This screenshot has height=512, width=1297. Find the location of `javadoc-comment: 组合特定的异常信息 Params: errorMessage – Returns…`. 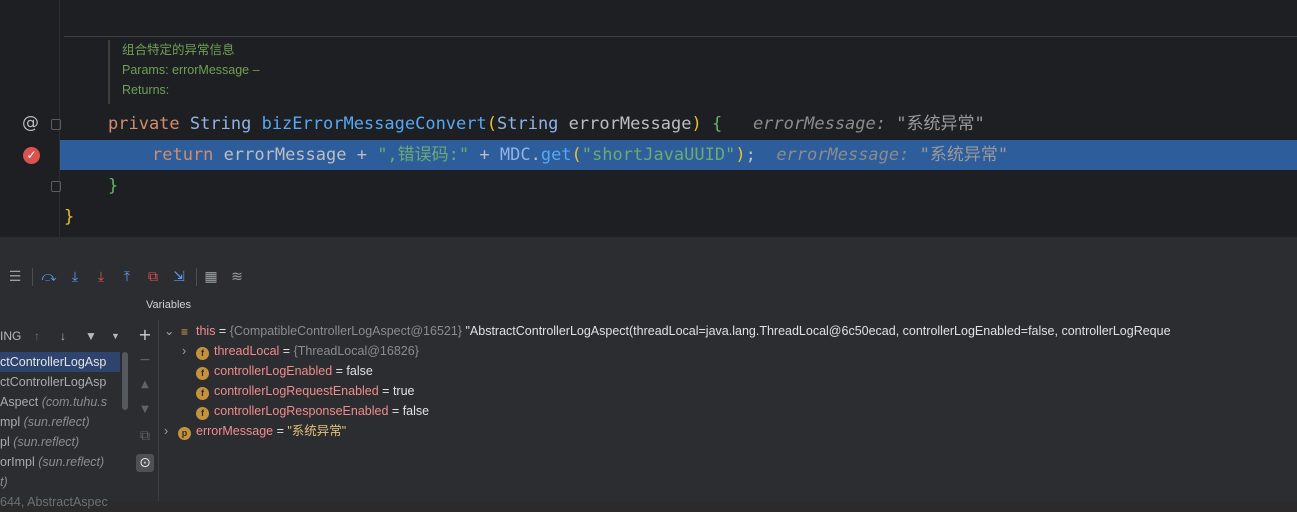

javadoc-comment: 组合特定的异常信息 Params: errorMessage – Returns… is located at coordinates (265, 72).